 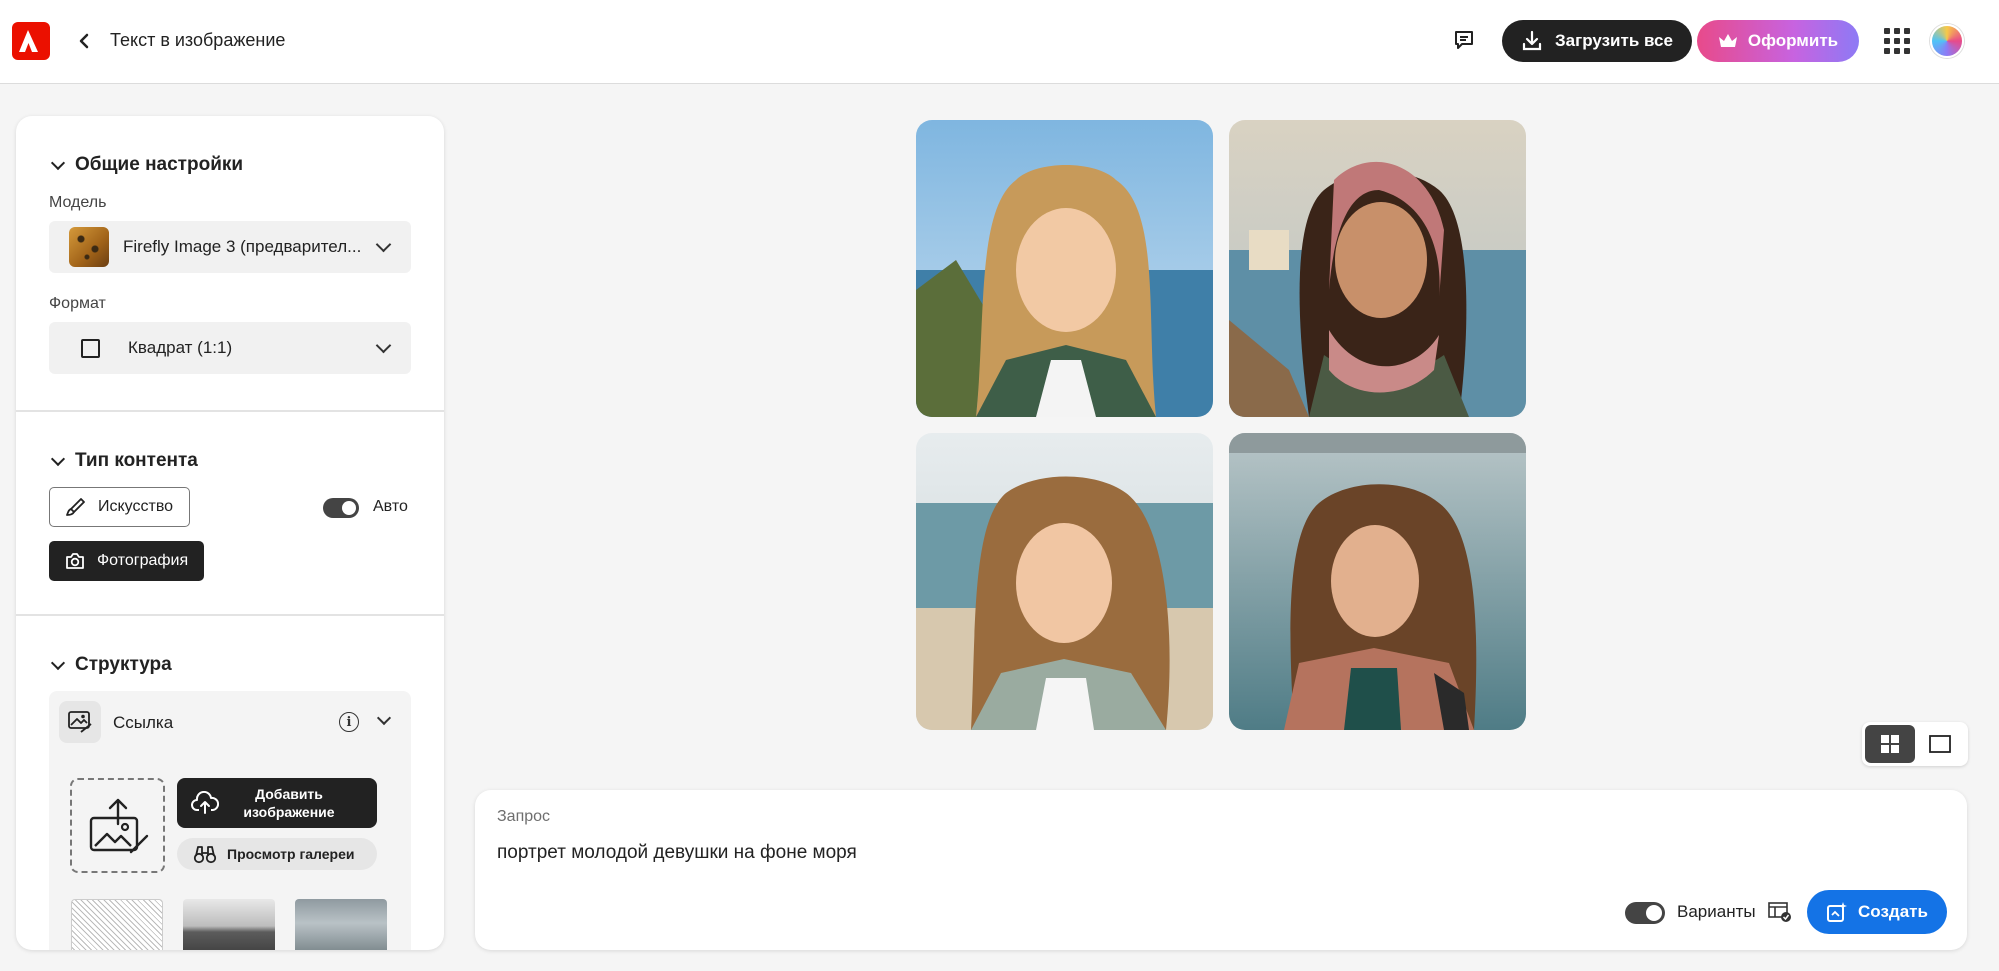 I want to click on create-label: Создать, so click(x=1893, y=911).